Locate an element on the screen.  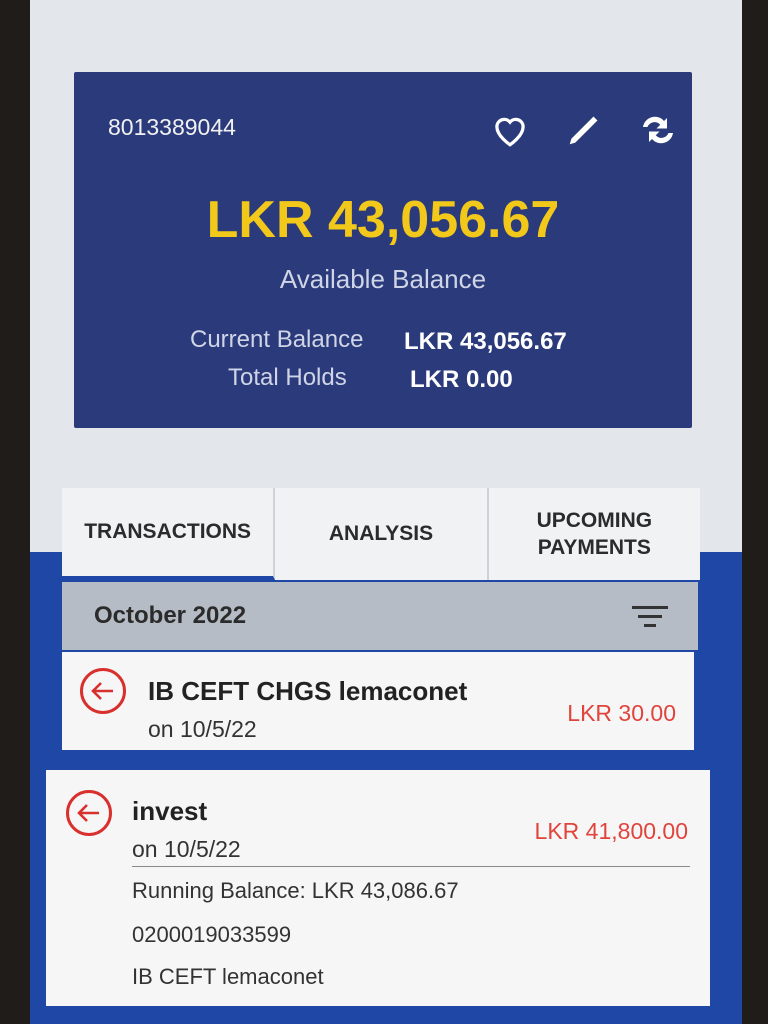
current-balance-label: Current Balance is located at coordinates (277, 339).